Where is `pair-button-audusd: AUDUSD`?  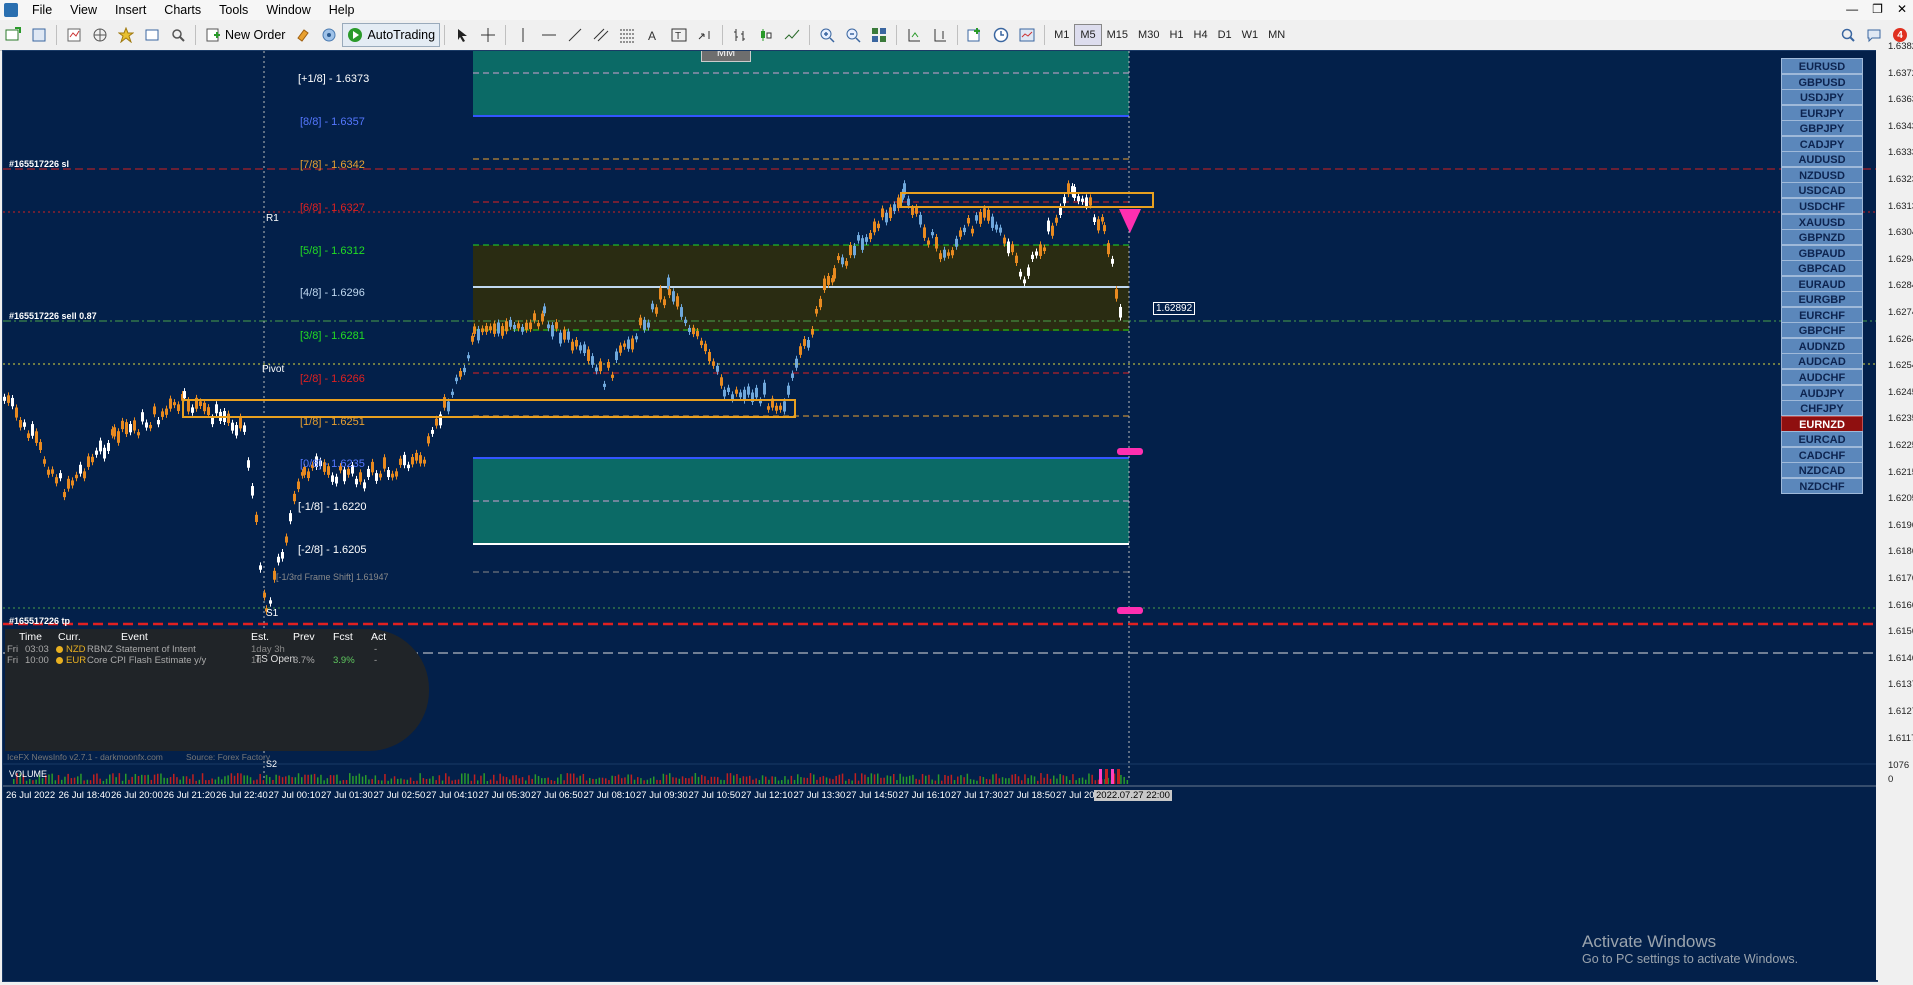
pair-button-audusd: AUDUSD is located at coordinates (1822, 159).